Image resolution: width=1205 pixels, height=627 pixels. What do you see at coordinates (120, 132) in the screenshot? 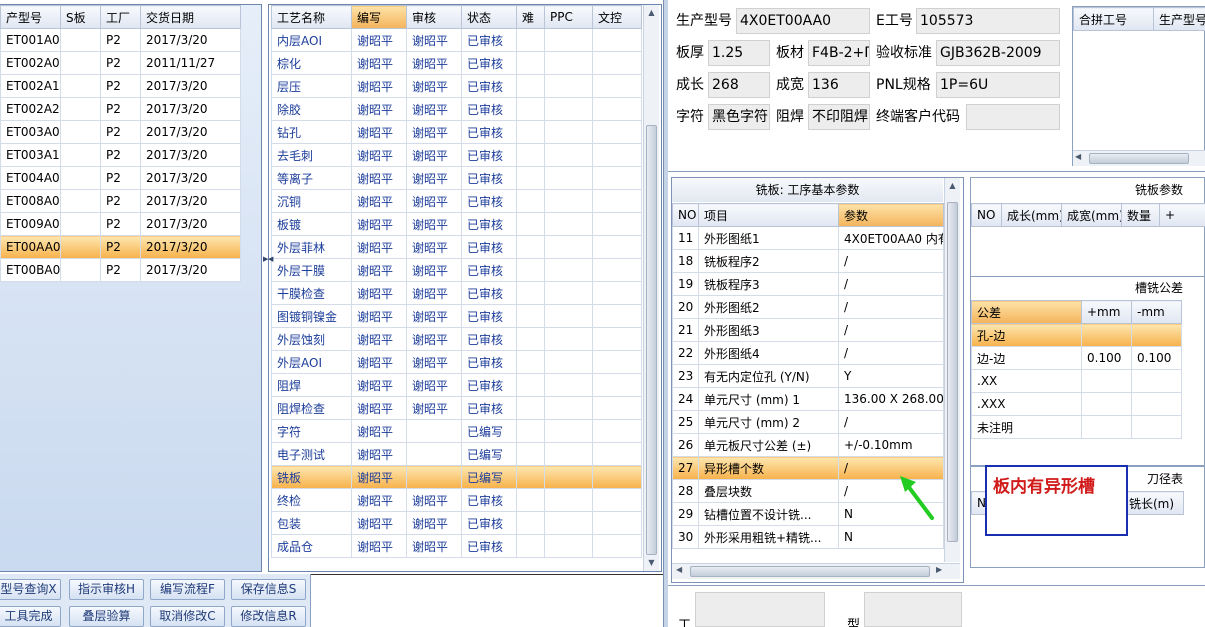
I see `model-row: ET003A0 P2 2017/3/20` at bounding box center [120, 132].